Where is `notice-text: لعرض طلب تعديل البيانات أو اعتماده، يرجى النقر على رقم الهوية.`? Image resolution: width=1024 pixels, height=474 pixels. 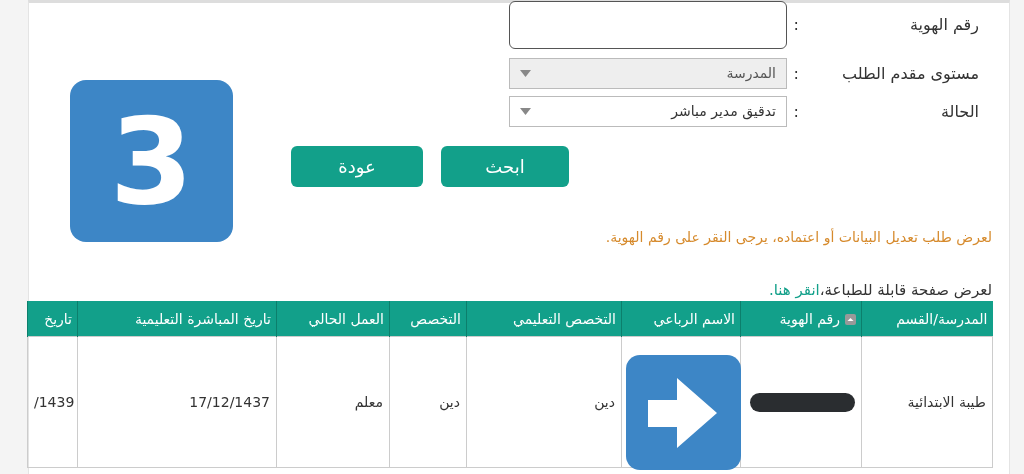
notice-text: لعرض طلب تعديل البيانات أو اعتماده، يرجى النقر على رقم الهوية. is located at coordinates (798, 237).